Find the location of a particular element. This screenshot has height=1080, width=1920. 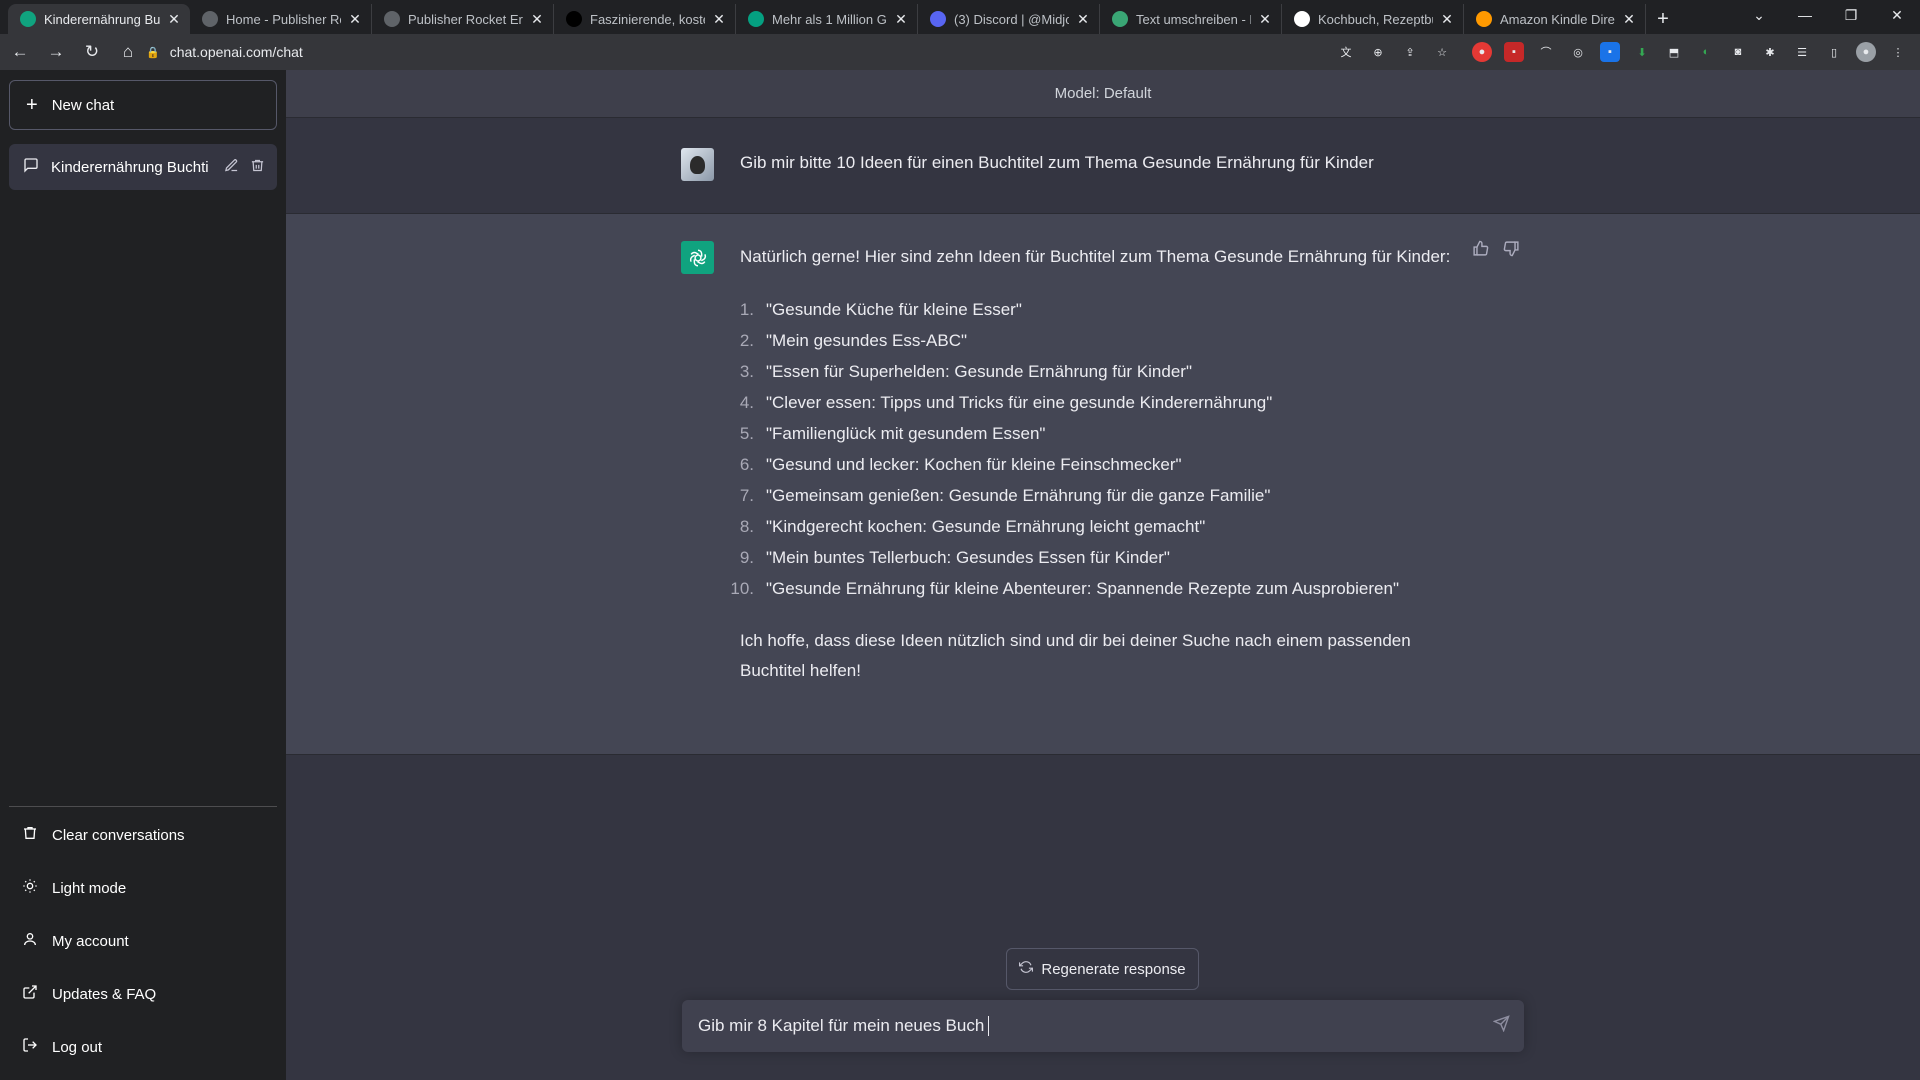

side-panel-icon: ▯ is located at coordinates (1834, 52).